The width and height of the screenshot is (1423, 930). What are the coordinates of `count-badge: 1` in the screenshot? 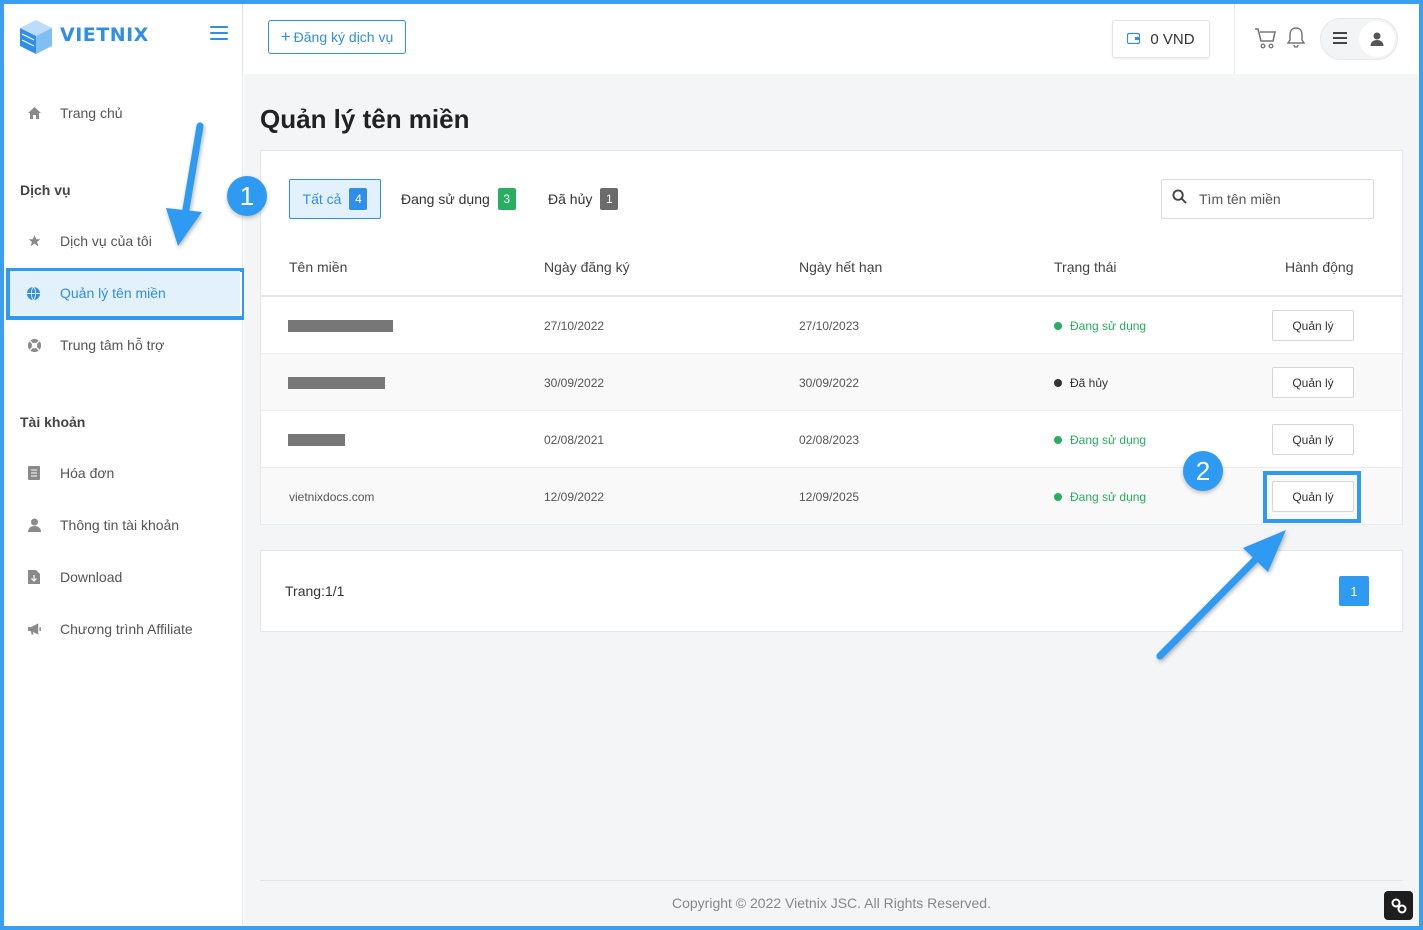 It's located at (609, 199).